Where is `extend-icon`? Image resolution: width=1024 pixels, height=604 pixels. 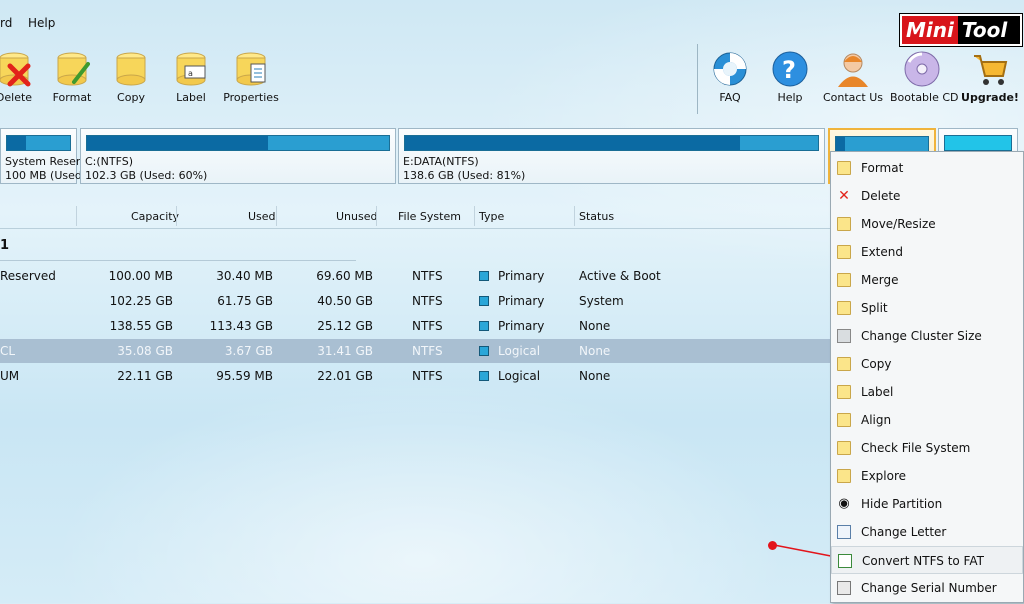
extend-icon is located at coordinates (844, 252).